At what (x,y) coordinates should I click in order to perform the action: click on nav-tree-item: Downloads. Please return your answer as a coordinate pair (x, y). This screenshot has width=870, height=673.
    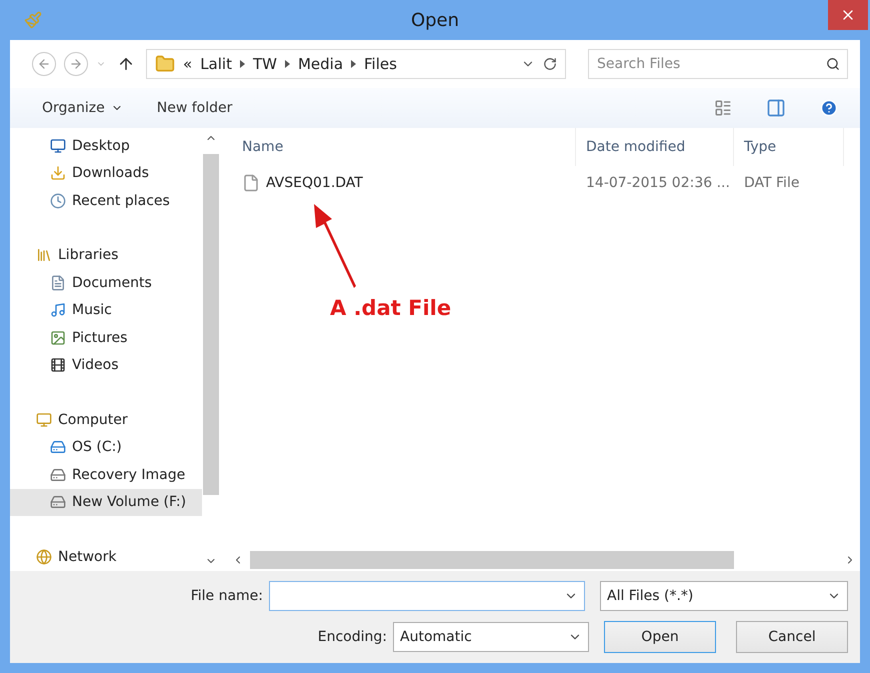
    Looking at the image, I should click on (106, 173).